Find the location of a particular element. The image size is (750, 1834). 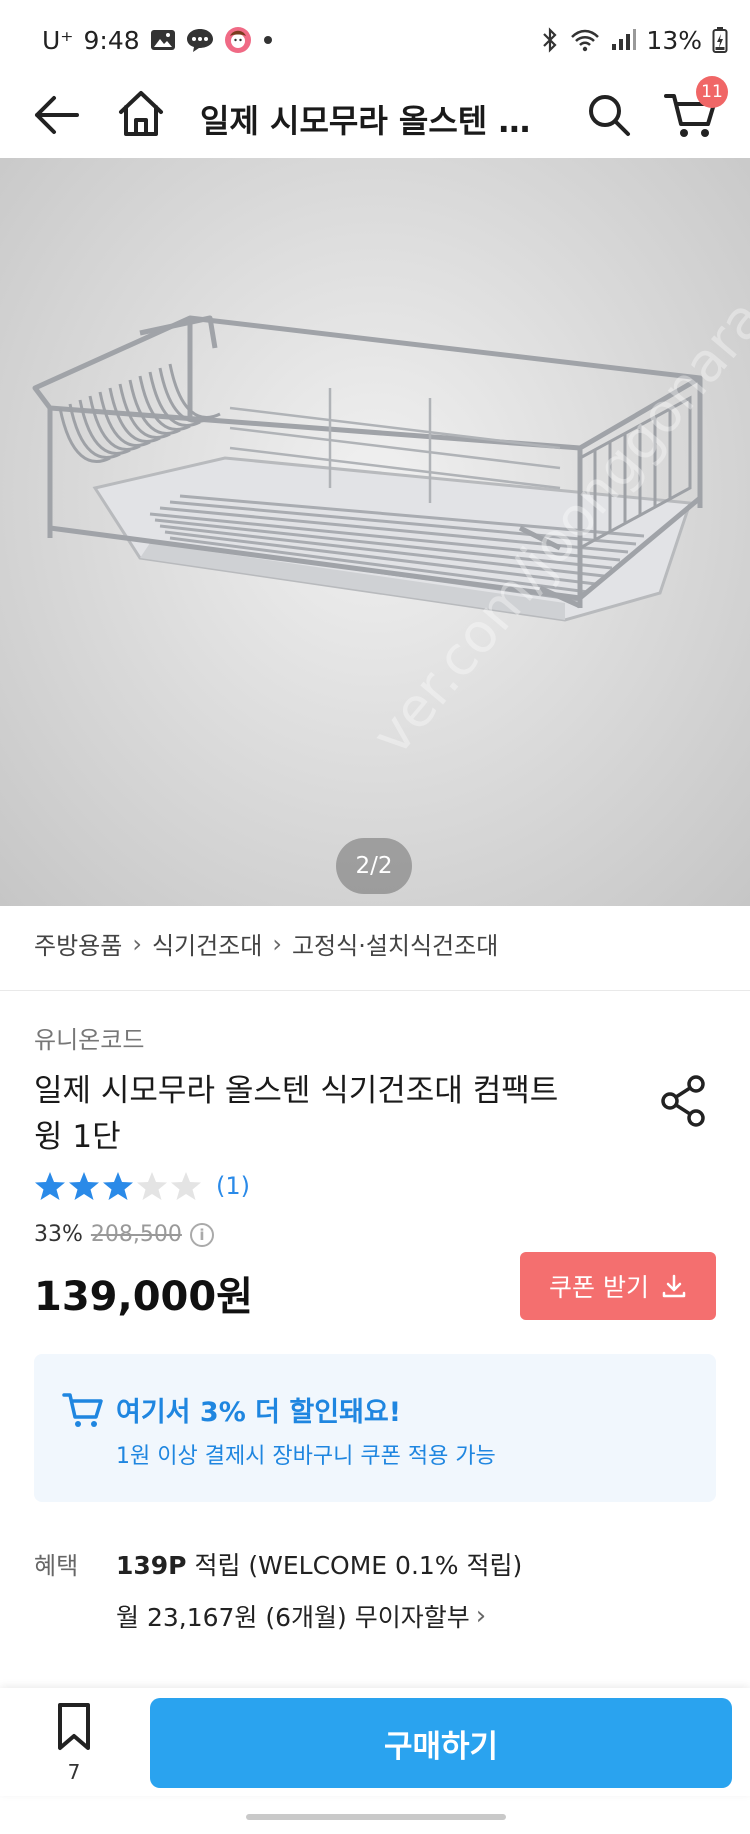

promo-banner: 여기서 3% 더 할인돼요! 1원 이상 결제시 장바구니 쿠폰 적용 가능 is located at coordinates (375, 1428).